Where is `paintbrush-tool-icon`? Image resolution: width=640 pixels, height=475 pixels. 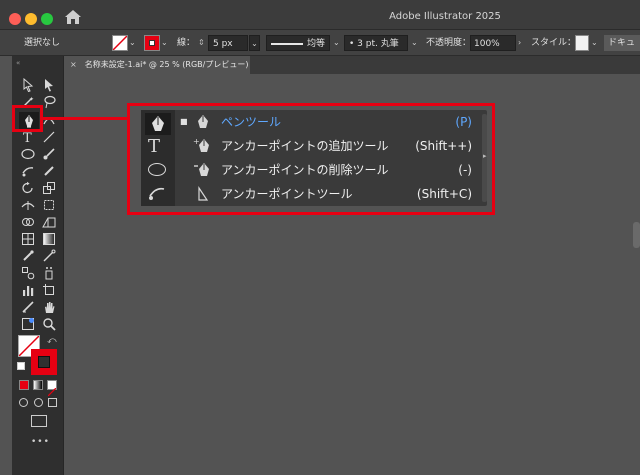 paintbrush-tool-icon is located at coordinates (49, 154).